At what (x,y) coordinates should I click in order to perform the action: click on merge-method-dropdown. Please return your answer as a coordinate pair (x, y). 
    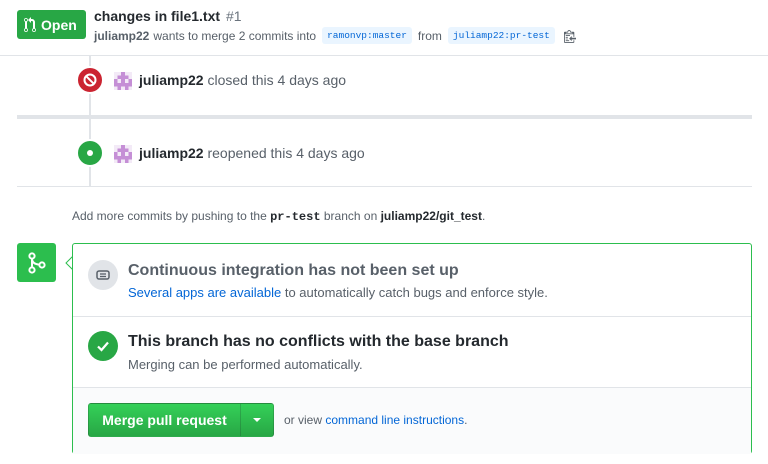
    Looking at the image, I should click on (257, 420).